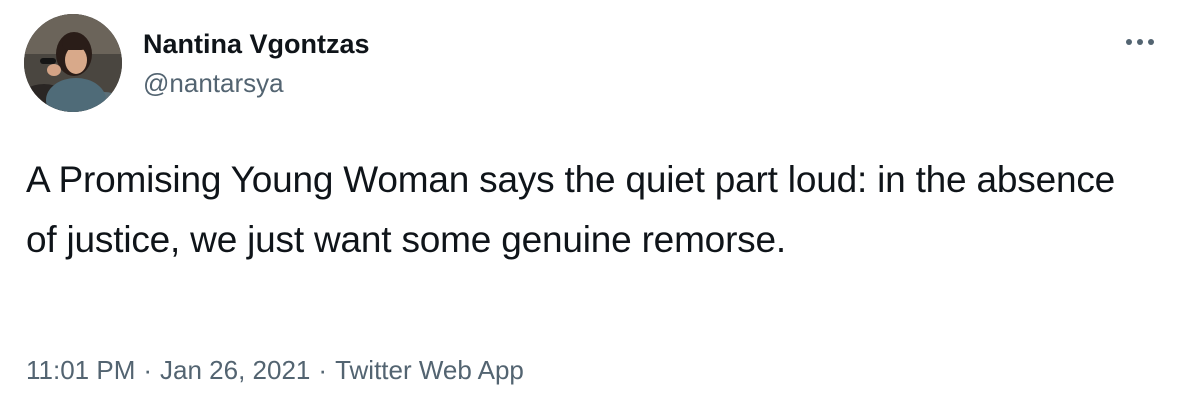  I want to click on more-horizontal-icon, so click(1140, 42).